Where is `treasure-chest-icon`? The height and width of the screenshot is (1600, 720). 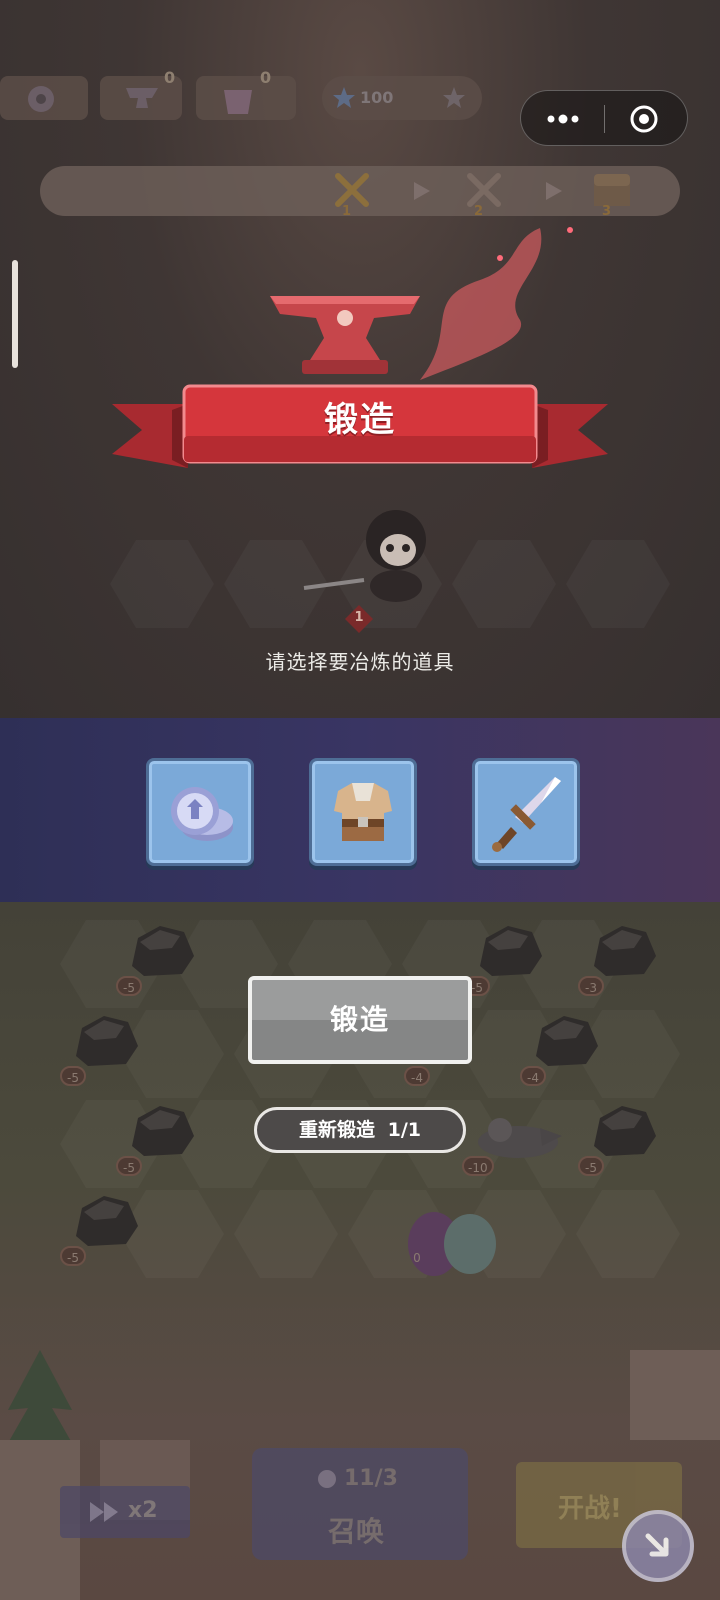 treasure-chest-icon is located at coordinates (612, 190).